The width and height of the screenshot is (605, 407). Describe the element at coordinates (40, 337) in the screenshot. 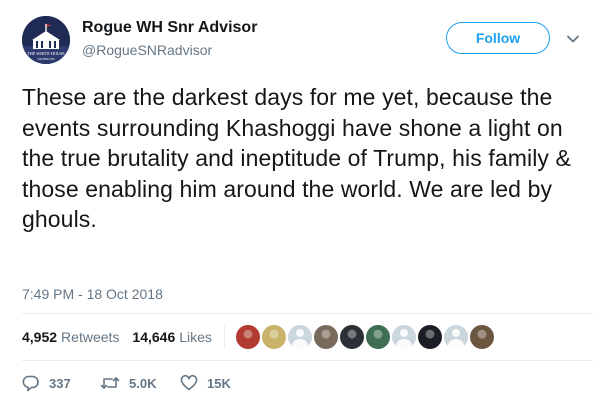

I see `retweets-count: 4,952` at that location.